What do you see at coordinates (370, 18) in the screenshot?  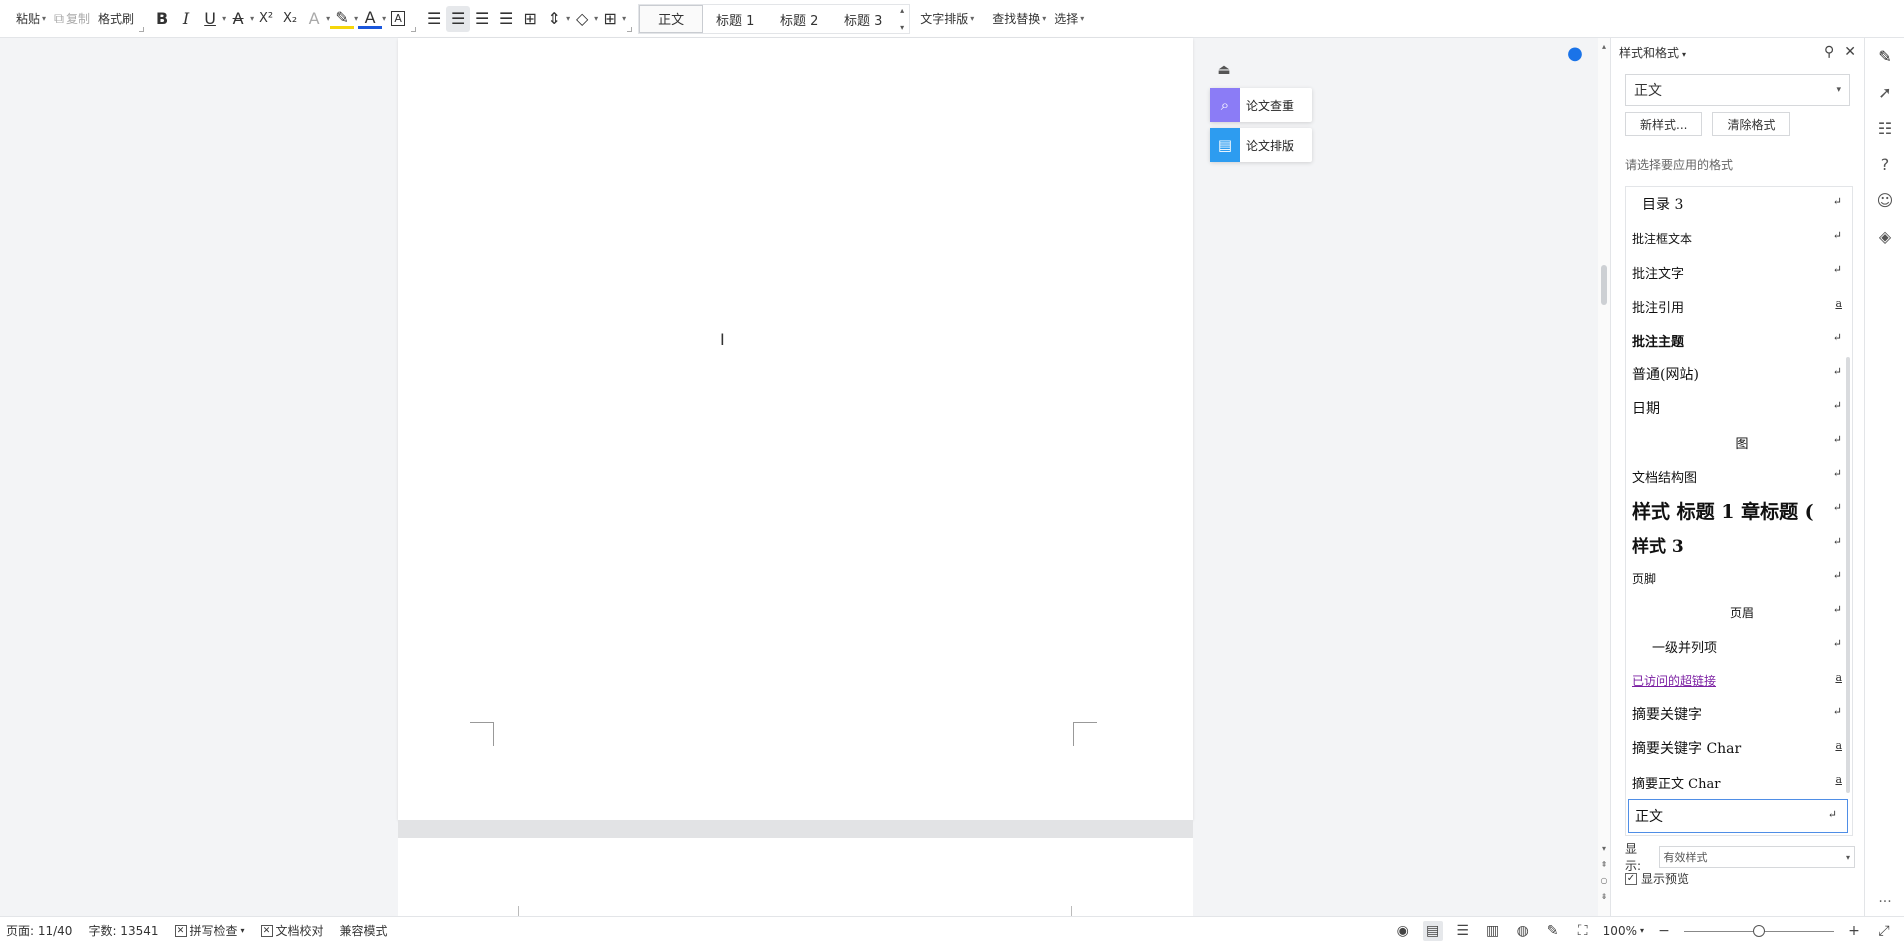 I see `font-color-button: A` at bounding box center [370, 18].